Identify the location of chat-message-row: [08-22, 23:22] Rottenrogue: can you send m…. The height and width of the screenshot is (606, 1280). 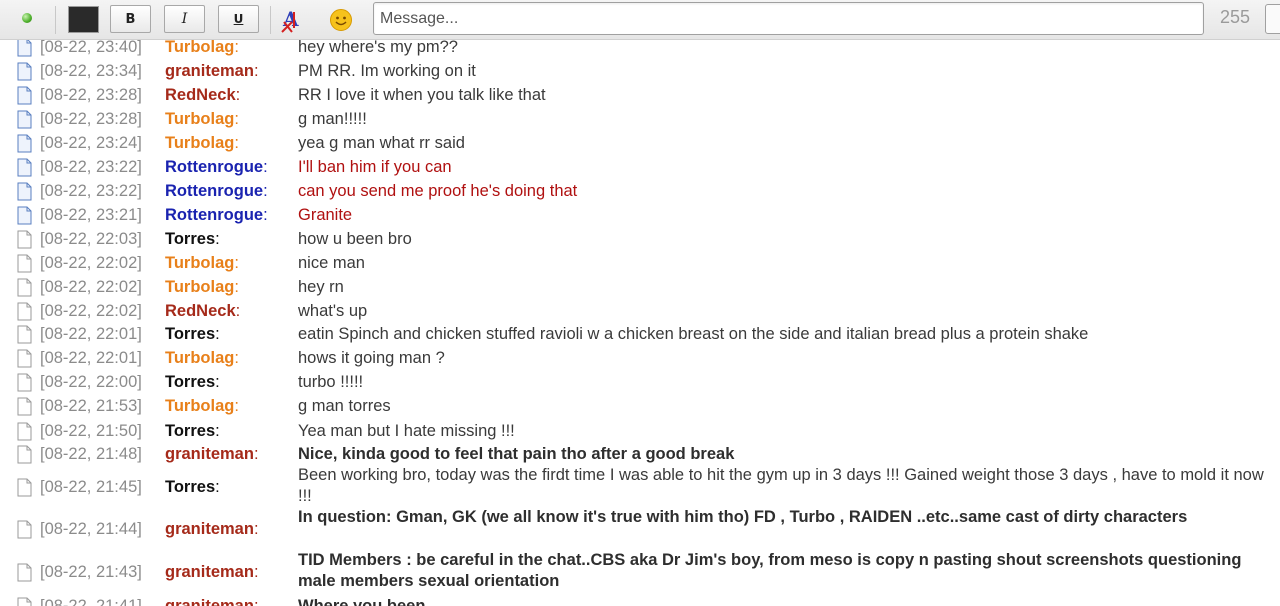
(640, 192).